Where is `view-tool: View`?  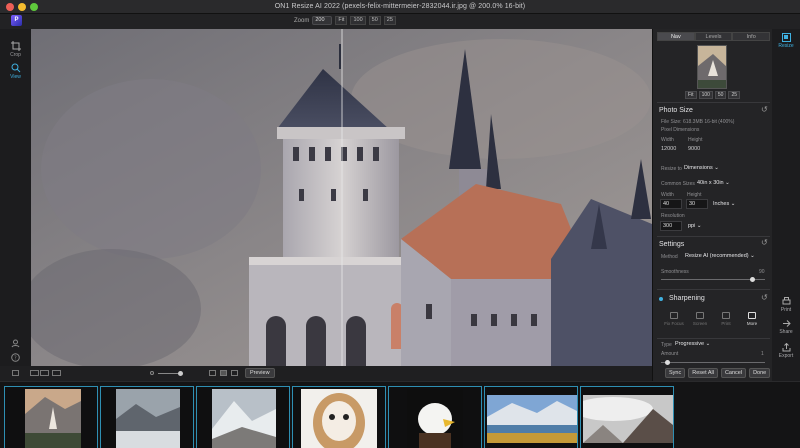 view-tool: View is located at coordinates (15, 71).